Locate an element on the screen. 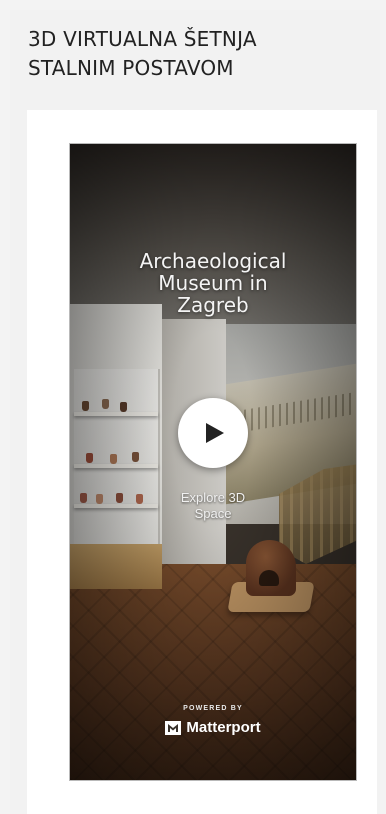 This screenshot has width=386, height=814. powered-by-label: POWERED BY is located at coordinates (213, 708).